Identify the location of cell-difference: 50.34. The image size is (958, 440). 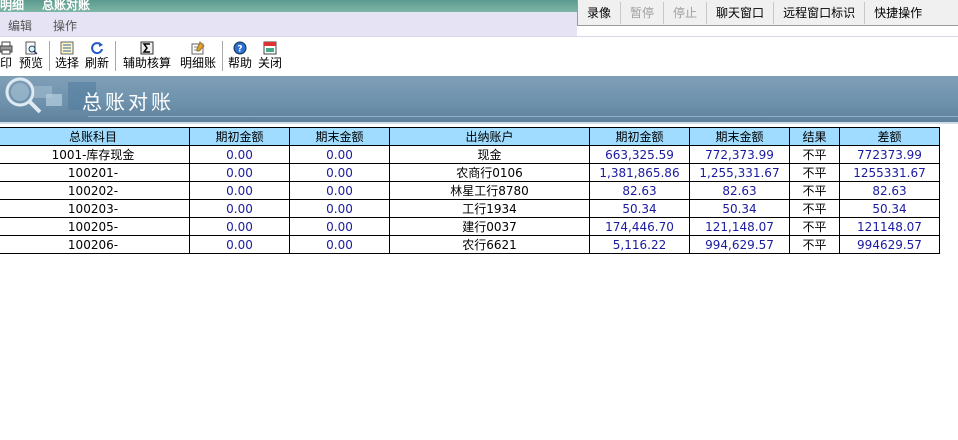
(889, 208).